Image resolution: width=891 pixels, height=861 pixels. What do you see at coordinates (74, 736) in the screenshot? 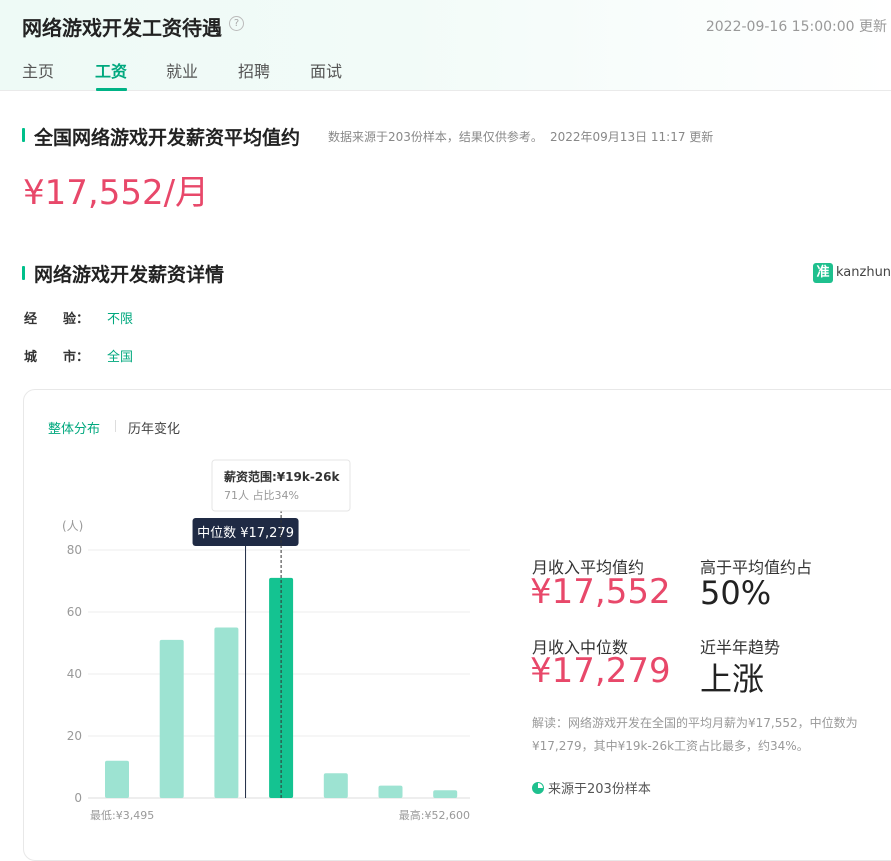
I see `y-tick-label: 20` at bounding box center [74, 736].